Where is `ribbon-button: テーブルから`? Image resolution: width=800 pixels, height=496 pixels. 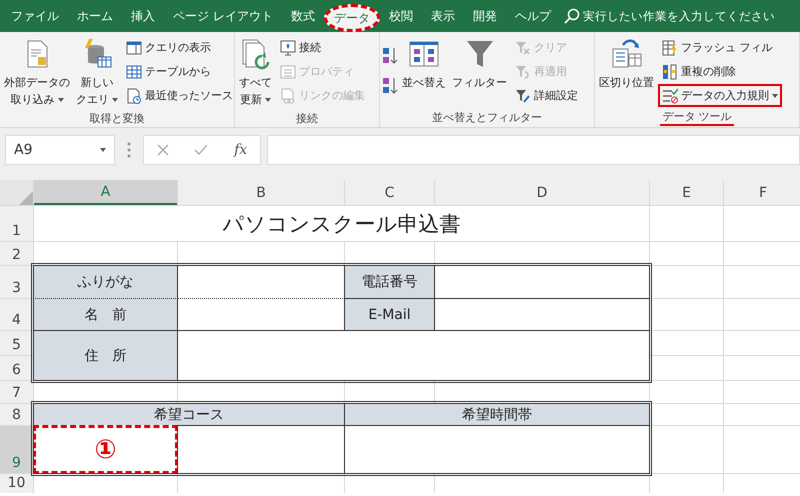
ribbon-button: テーブルから is located at coordinates (179, 71).